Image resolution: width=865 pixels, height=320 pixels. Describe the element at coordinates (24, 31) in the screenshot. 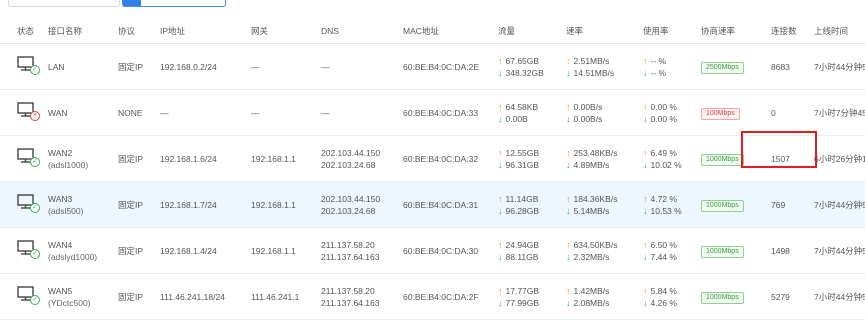

I see `col-status: 状态` at that location.